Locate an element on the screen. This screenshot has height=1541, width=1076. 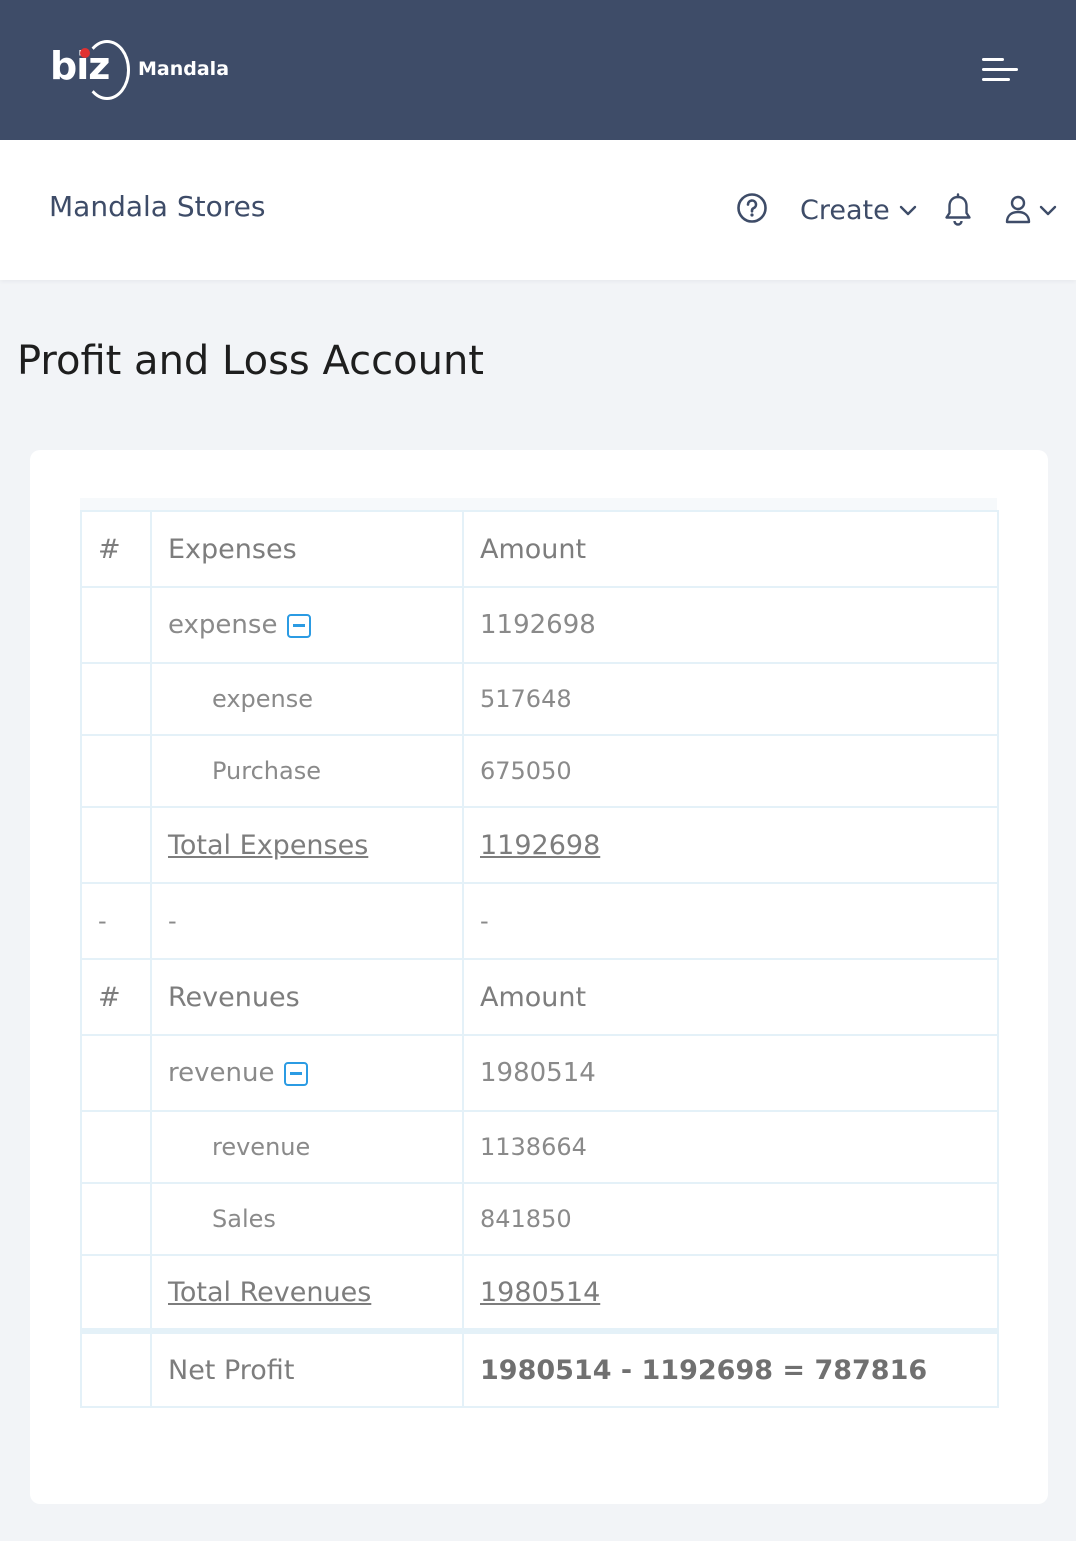
expense-group-label: expense is located at coordinates (223, 625).